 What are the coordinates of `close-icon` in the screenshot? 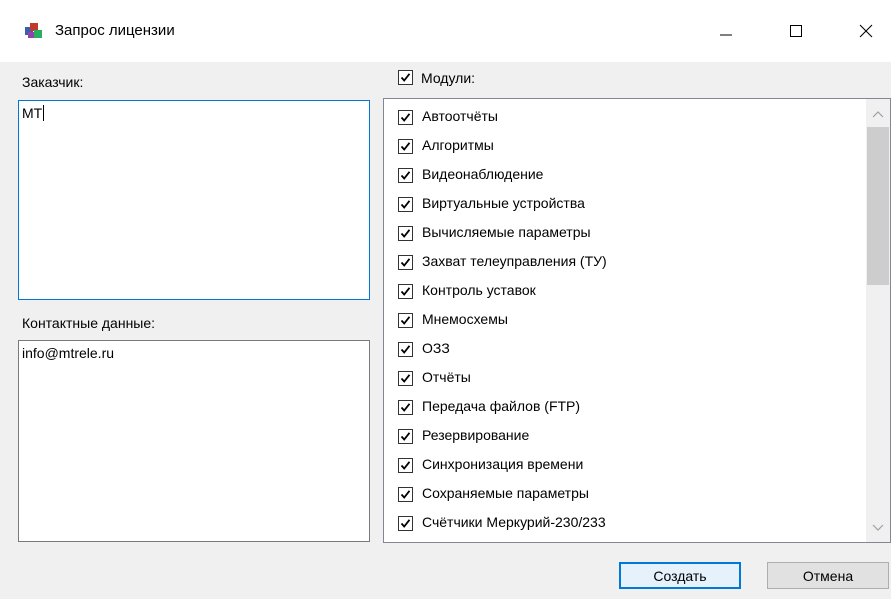 It's located at (866, 31).